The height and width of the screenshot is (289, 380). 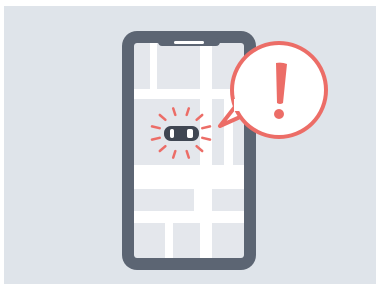 I want to click on car-rear-window, so click(x=172, y=133).